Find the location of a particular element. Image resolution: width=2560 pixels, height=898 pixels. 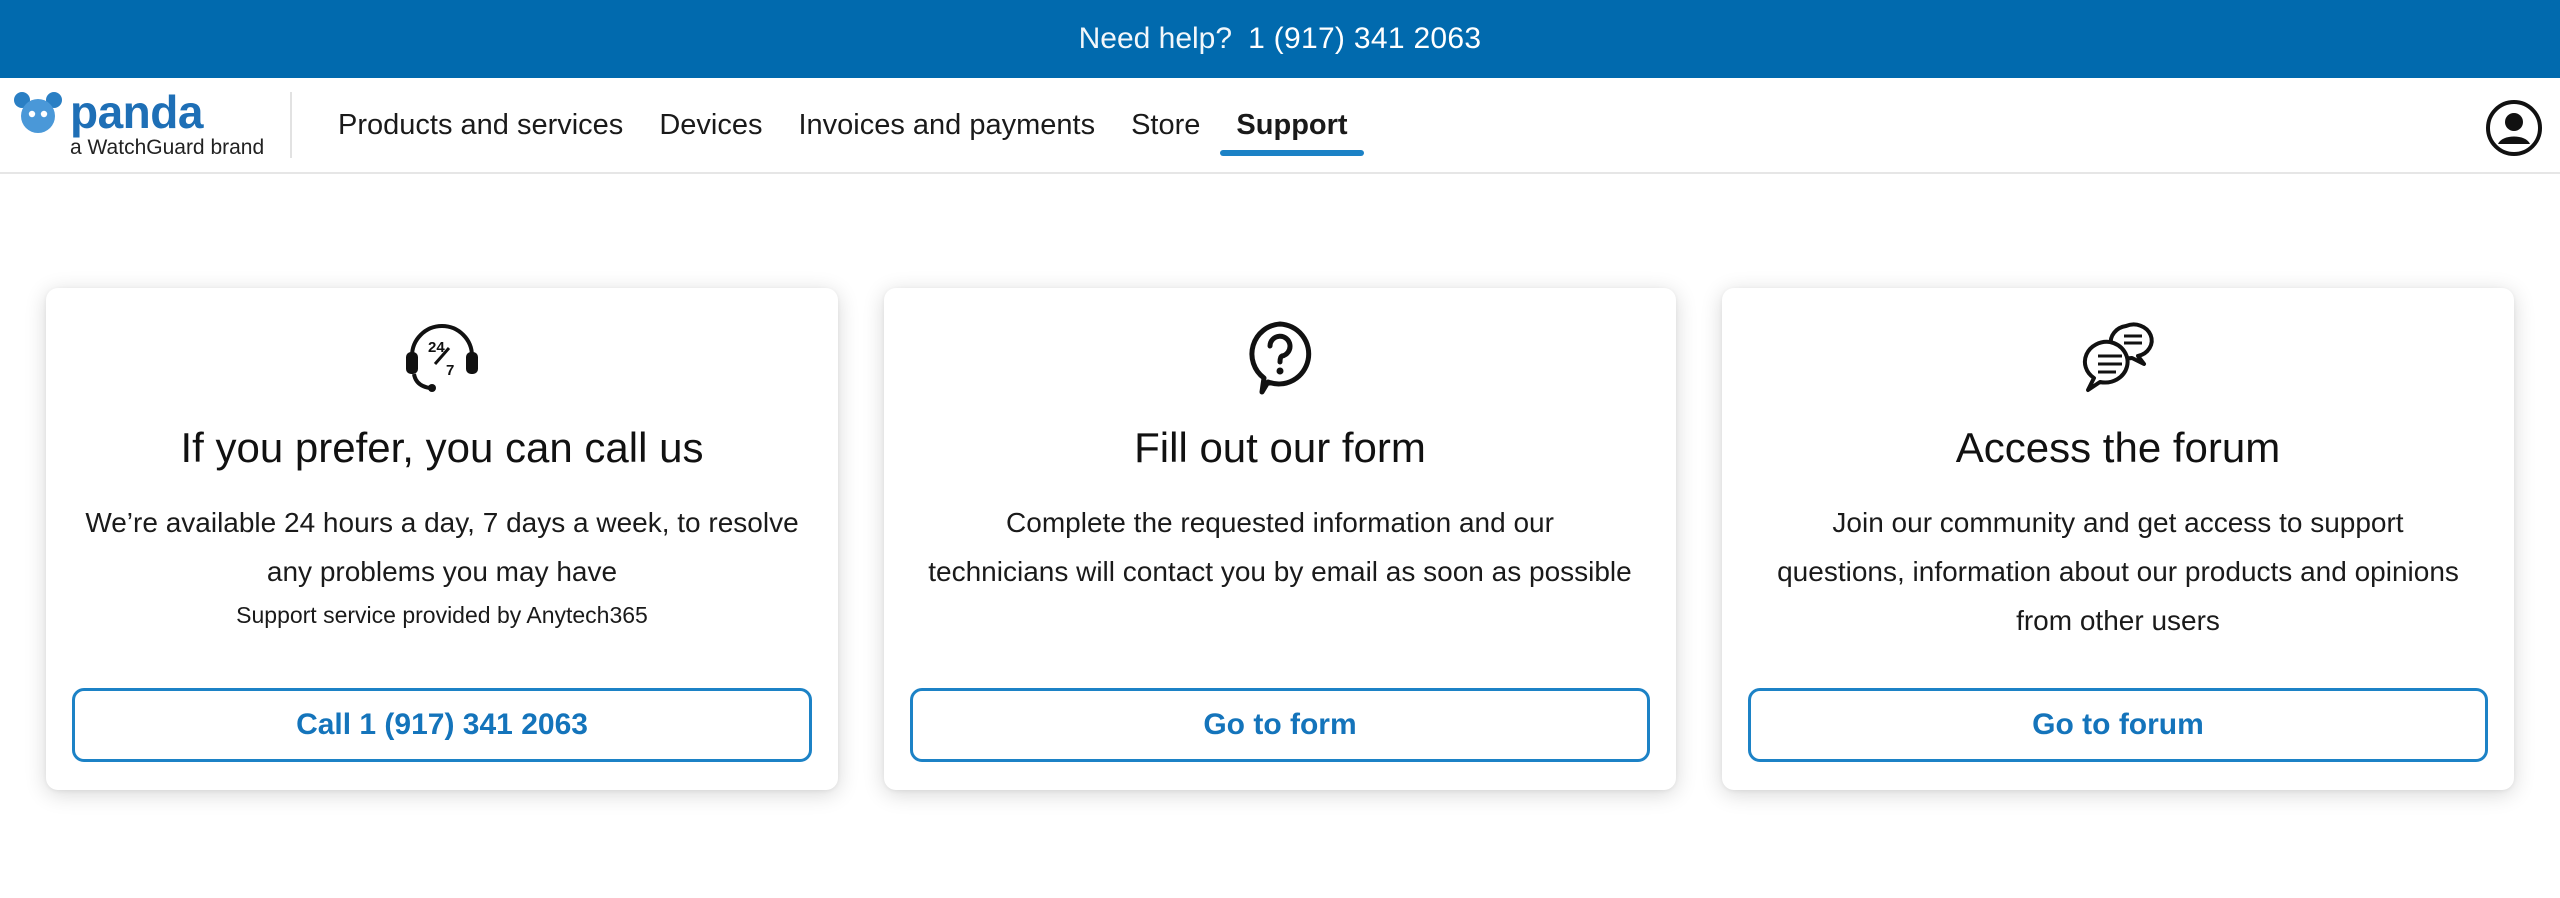

headset-24-7-icon: 24 7 is located at coordinates (442, 358).